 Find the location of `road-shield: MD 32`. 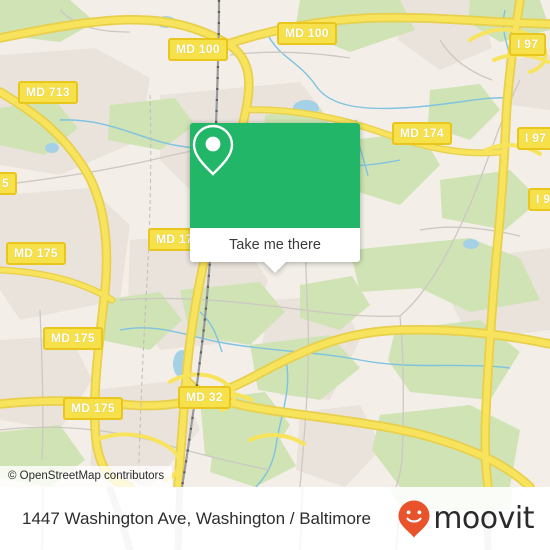

road-shield: MD 32 is located at coordinates (204, 397).